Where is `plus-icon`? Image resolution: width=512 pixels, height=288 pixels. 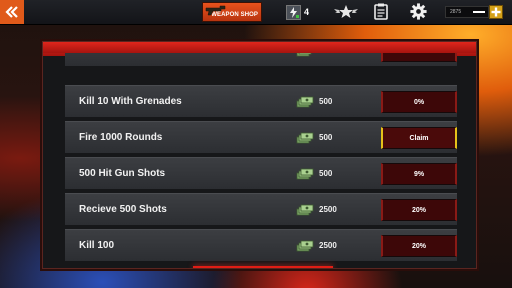
plus-icon is located at coordinates (496, 12).